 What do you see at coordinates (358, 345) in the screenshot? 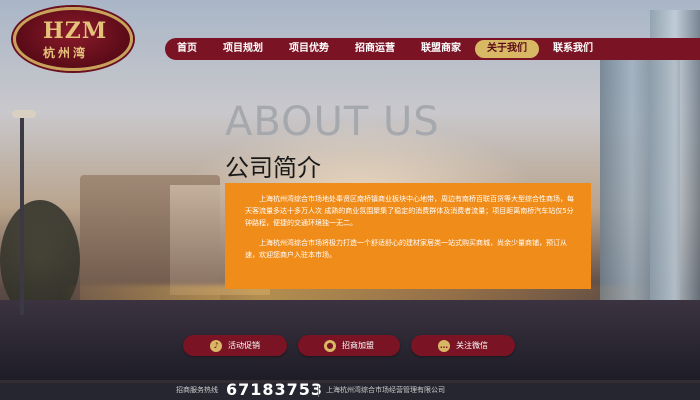
I see `investment-join-label: 招商加盟` at bounding box center [358, 345].